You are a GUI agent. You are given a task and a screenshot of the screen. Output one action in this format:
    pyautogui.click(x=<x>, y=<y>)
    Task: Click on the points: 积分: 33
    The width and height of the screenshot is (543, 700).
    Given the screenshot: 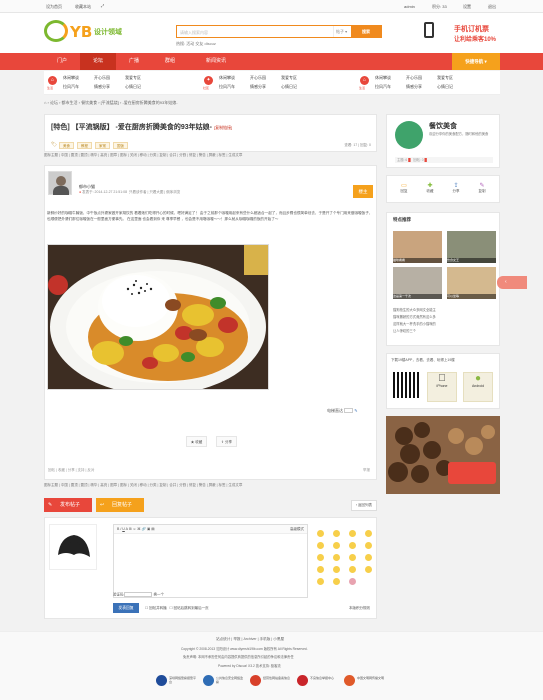 What is the action you would take?
    pyautogui.click(x=439, y=7)
    